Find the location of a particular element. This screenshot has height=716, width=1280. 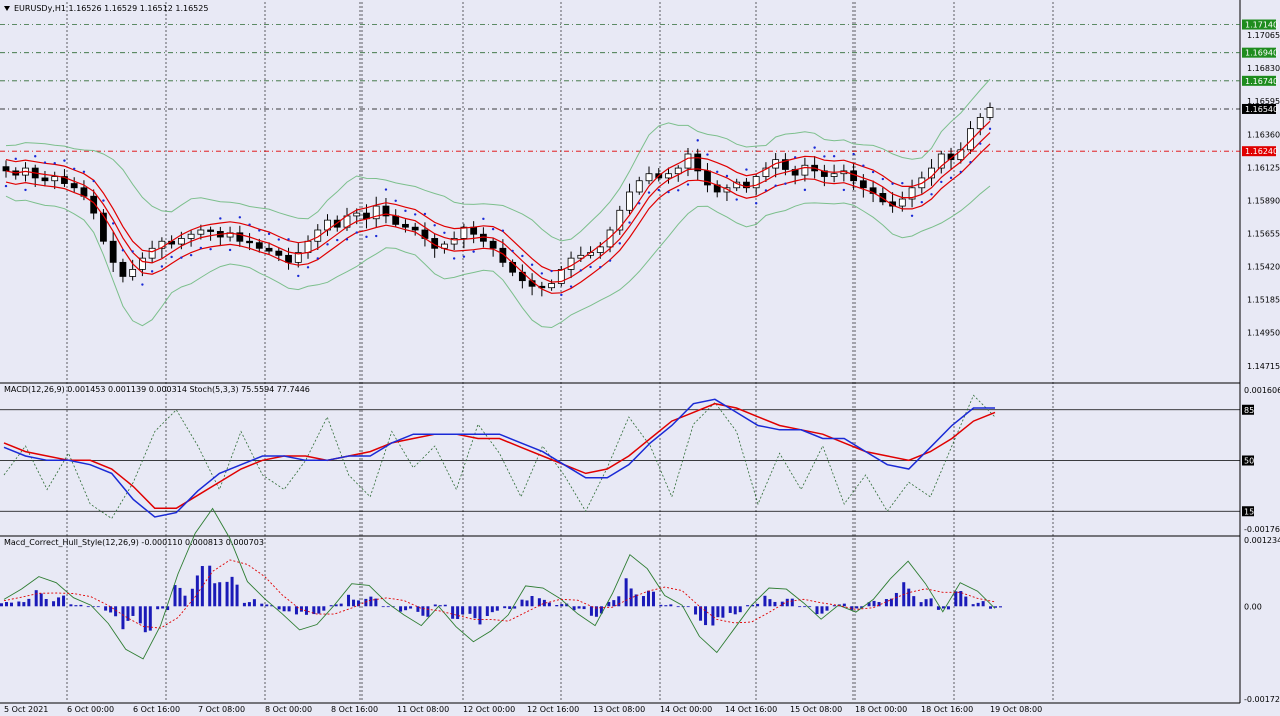

price-tick-label: 1.16125 is located at coordinates (1263, 167).